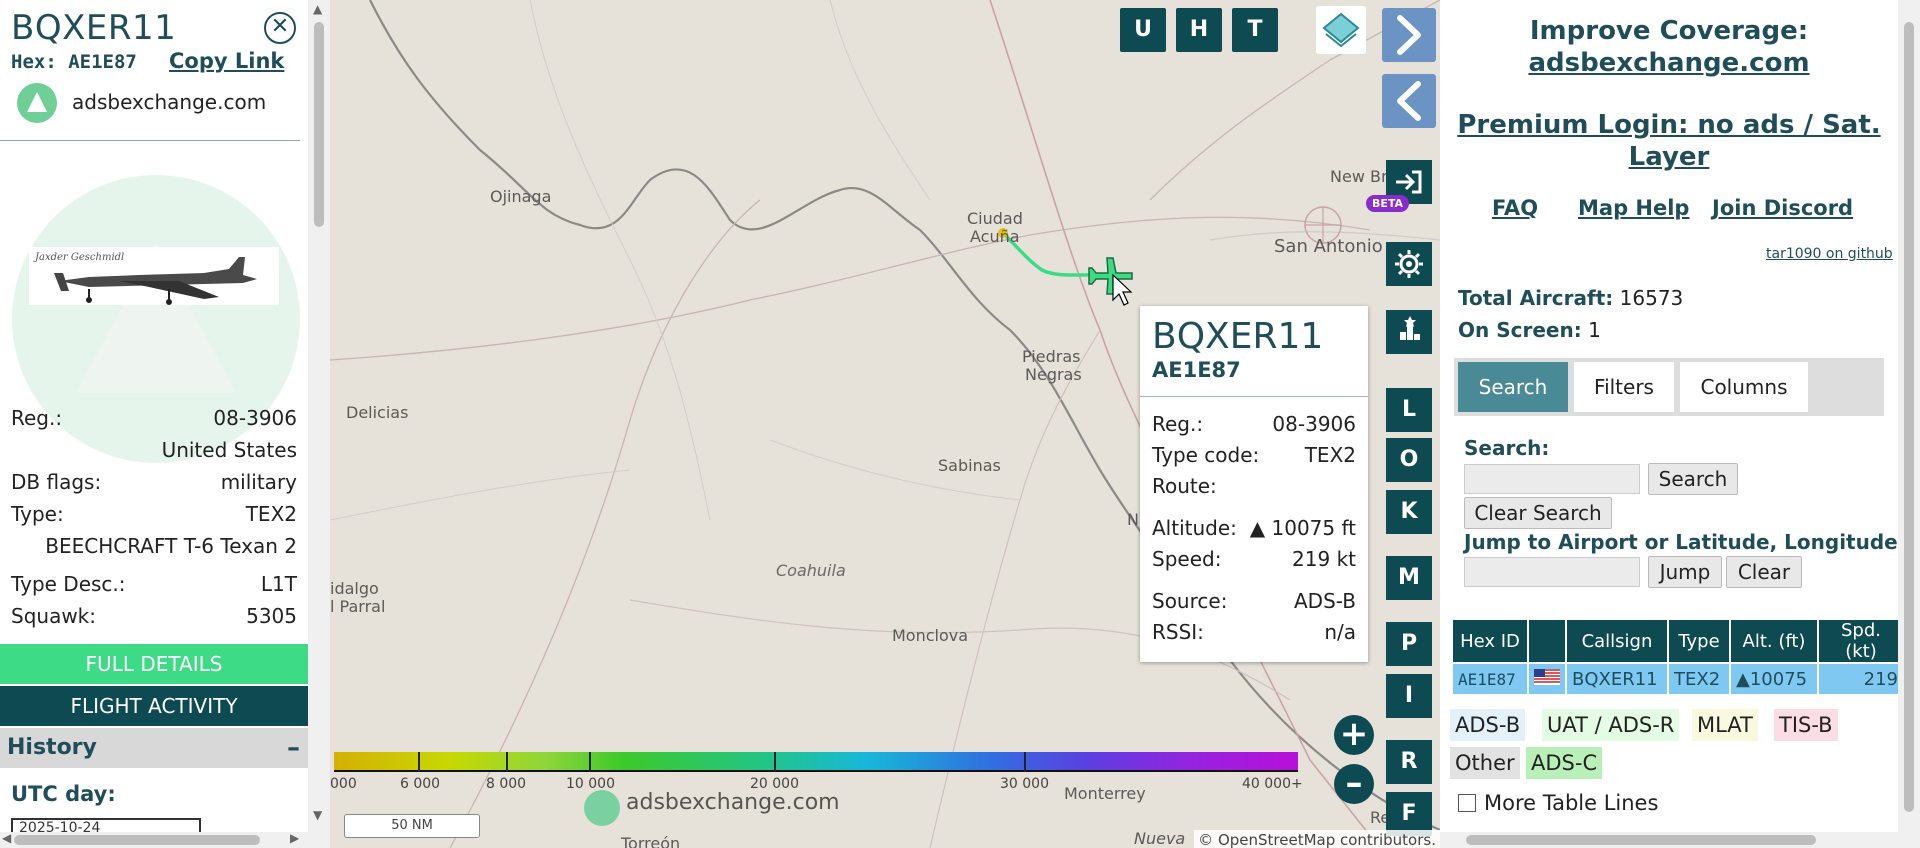  Describe the element at coordinates (1774, 679) in the screenshot. I see `cell-altitude: ▲10075` at that location.